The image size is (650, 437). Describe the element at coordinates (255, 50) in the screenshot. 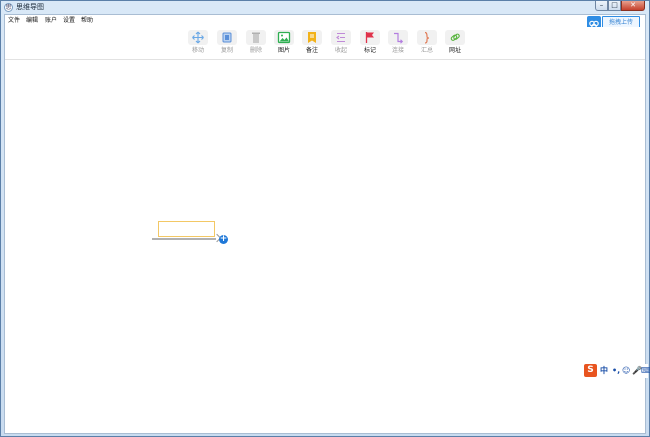

I see `tool-delete-label: 删除` at that location.